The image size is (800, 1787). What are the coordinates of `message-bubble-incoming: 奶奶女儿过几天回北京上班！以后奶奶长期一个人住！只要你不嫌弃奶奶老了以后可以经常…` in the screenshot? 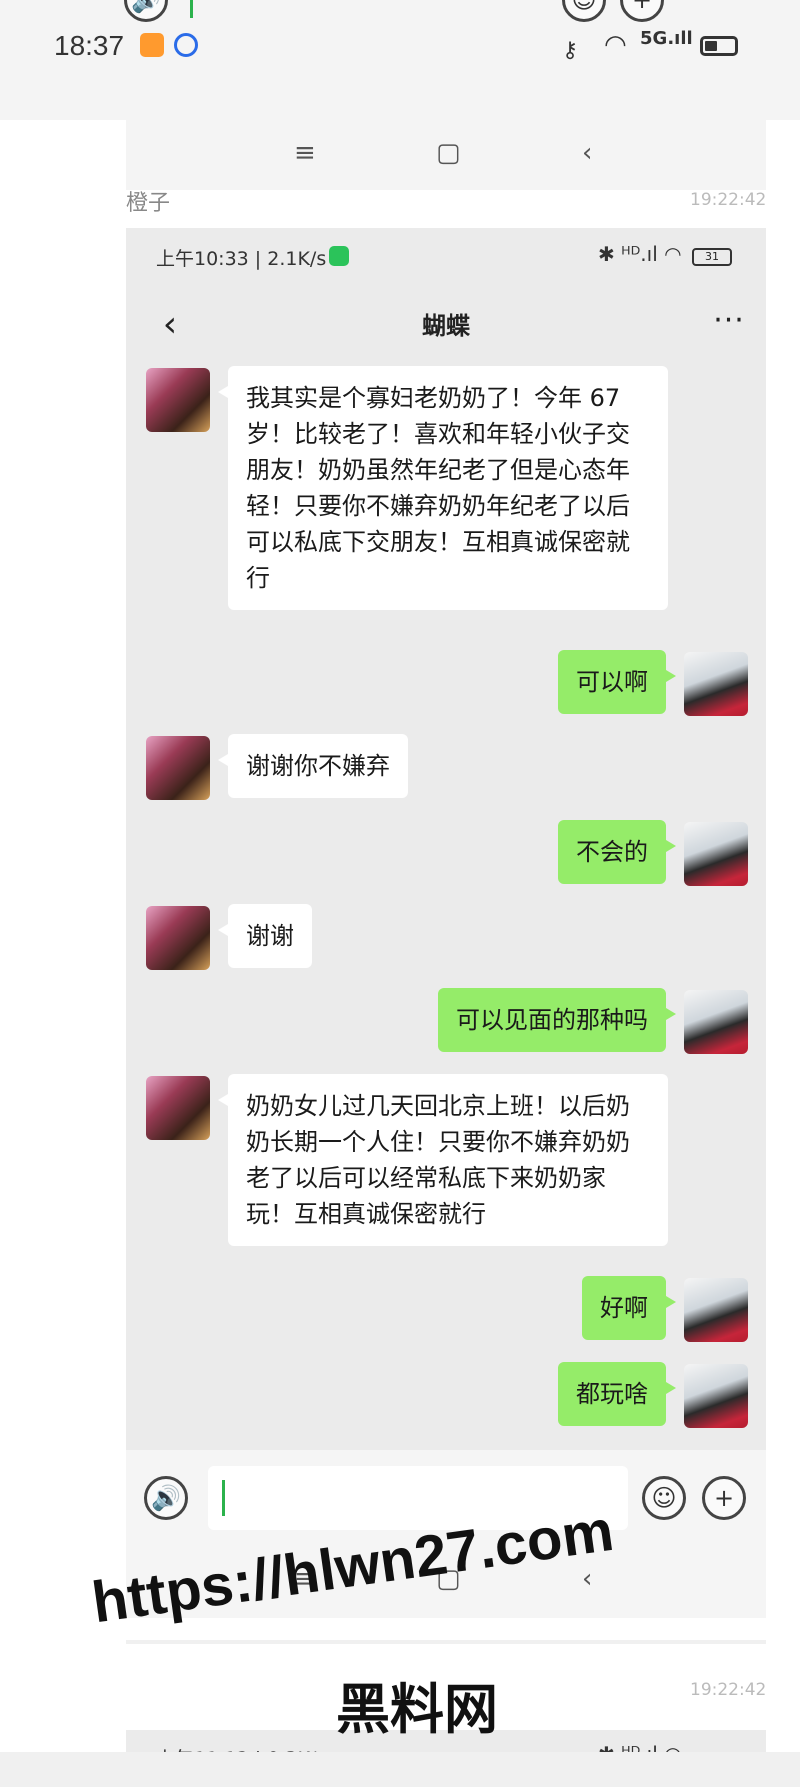 It's located at (443, 1160).